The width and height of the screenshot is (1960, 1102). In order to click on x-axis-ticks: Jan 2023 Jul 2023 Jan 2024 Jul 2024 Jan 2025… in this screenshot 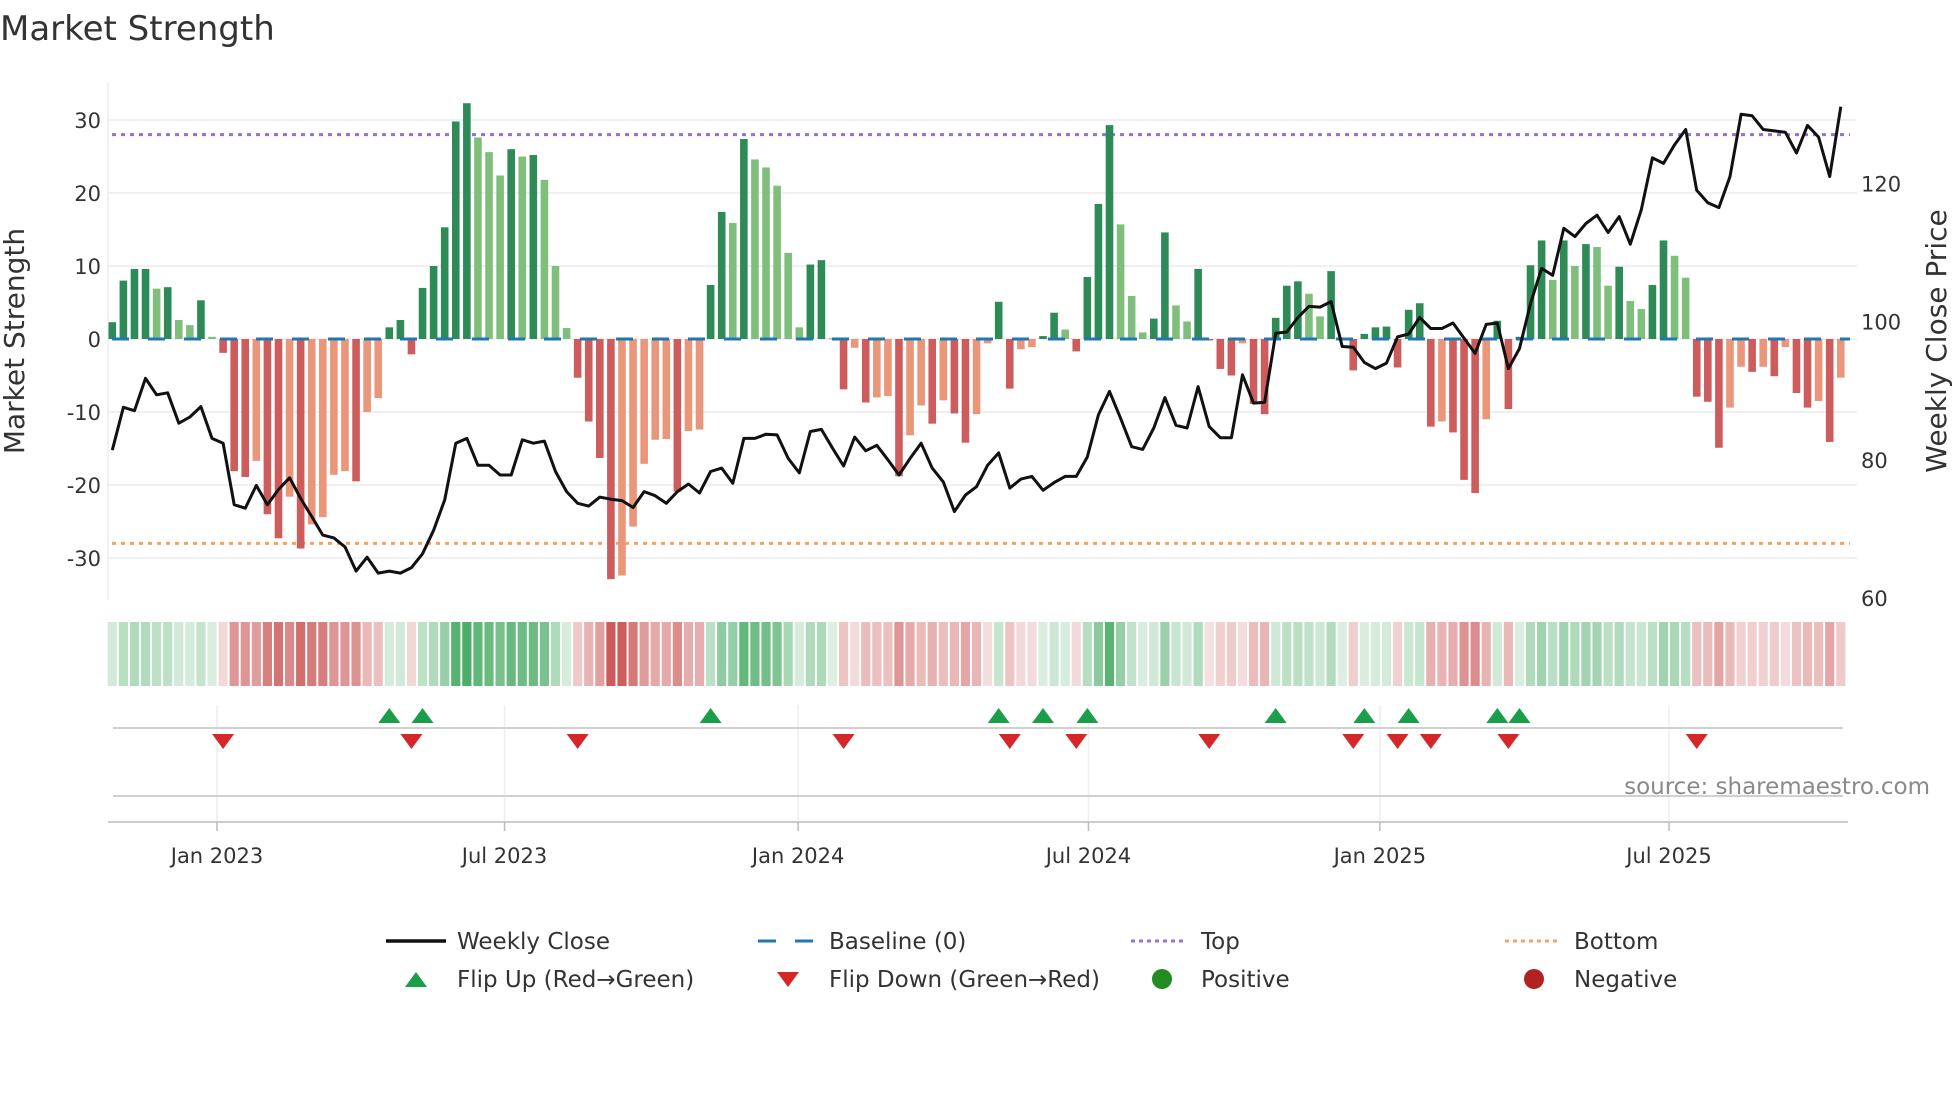, I will do `click(940, 845)`.